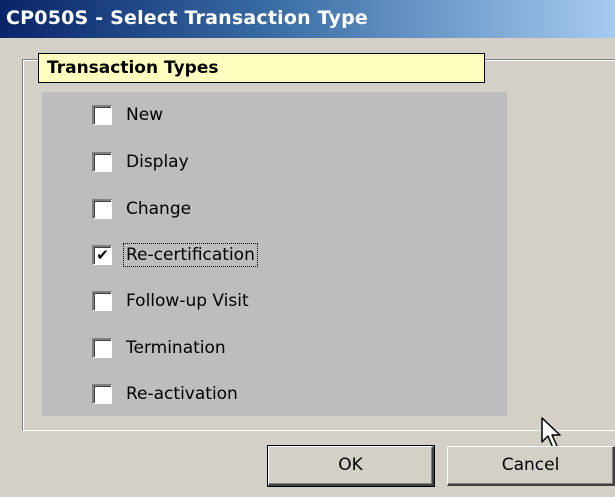 This screenshot has height=497, width=615. I want to click on checkbox-termination, so click(102, 348).